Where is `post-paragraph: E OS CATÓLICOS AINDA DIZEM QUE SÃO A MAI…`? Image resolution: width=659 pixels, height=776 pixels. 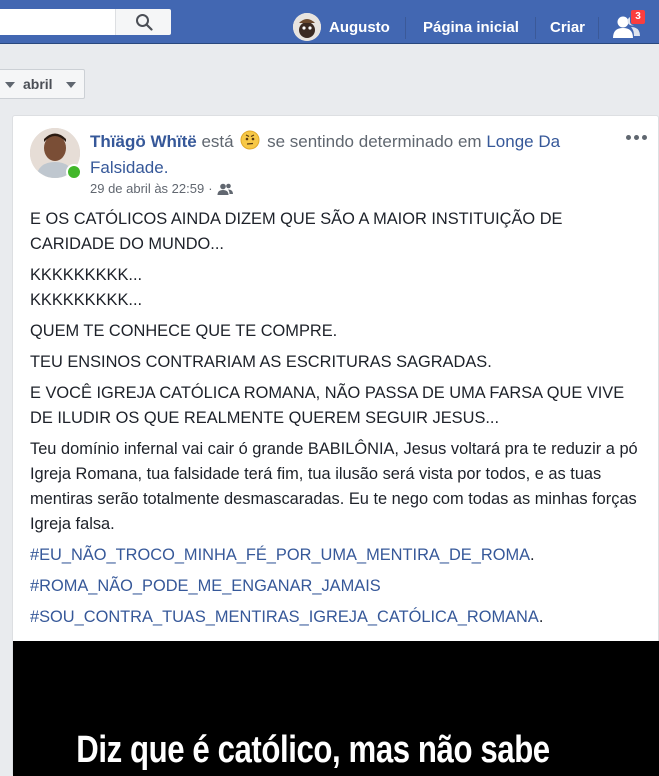
post-paragraph: E OS CATÓLICOS AINDA DIZEM QUE SÃO A MAI… is located at coordinates (296, 231).